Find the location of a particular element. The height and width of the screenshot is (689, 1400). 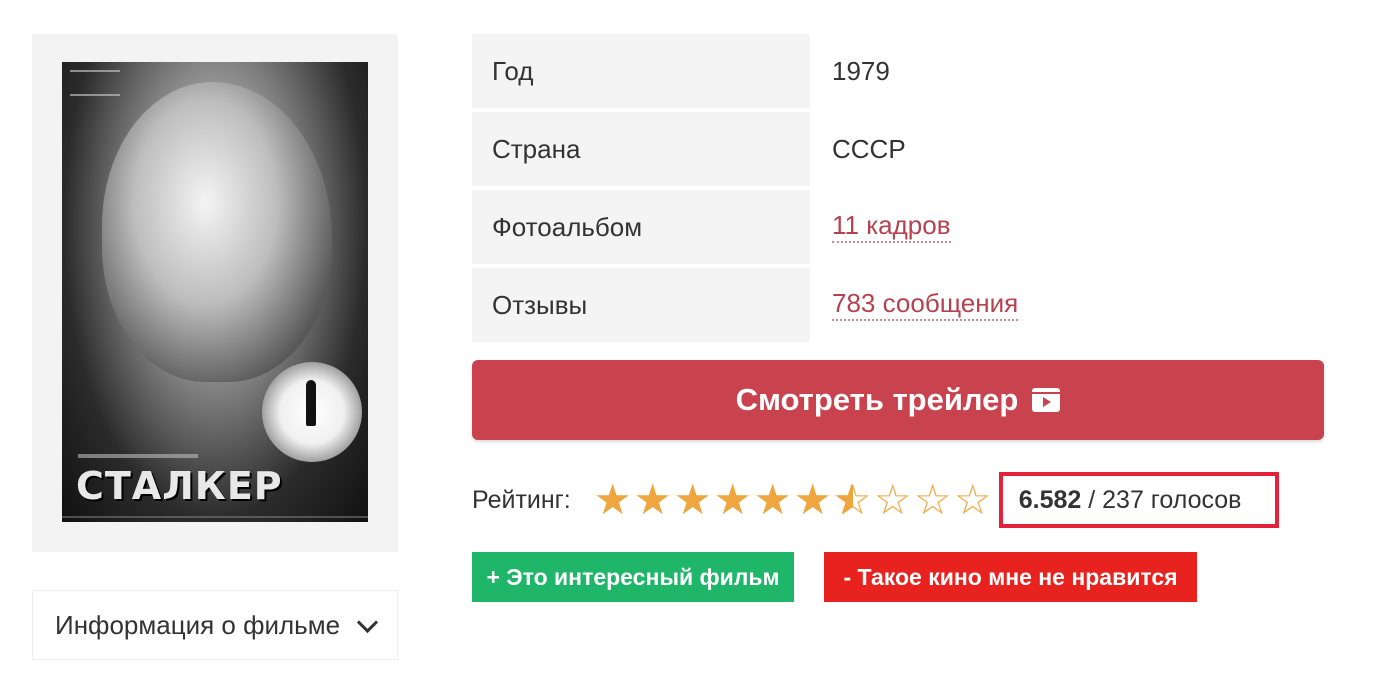

details-key: Отзывы is located at coordinates (641, 305).